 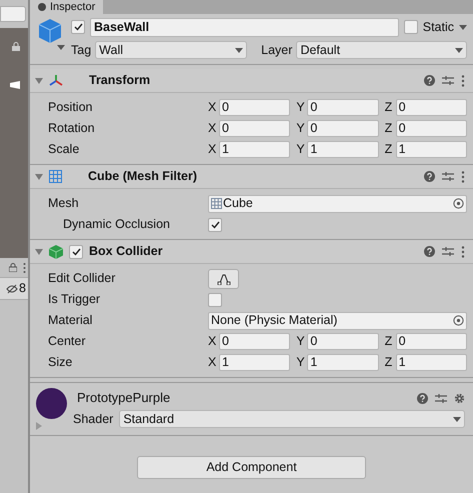 What do you see at coordinates (238, 203) in the screenshot?
I see `field-value: Cube` at bounding box center [238, 203].